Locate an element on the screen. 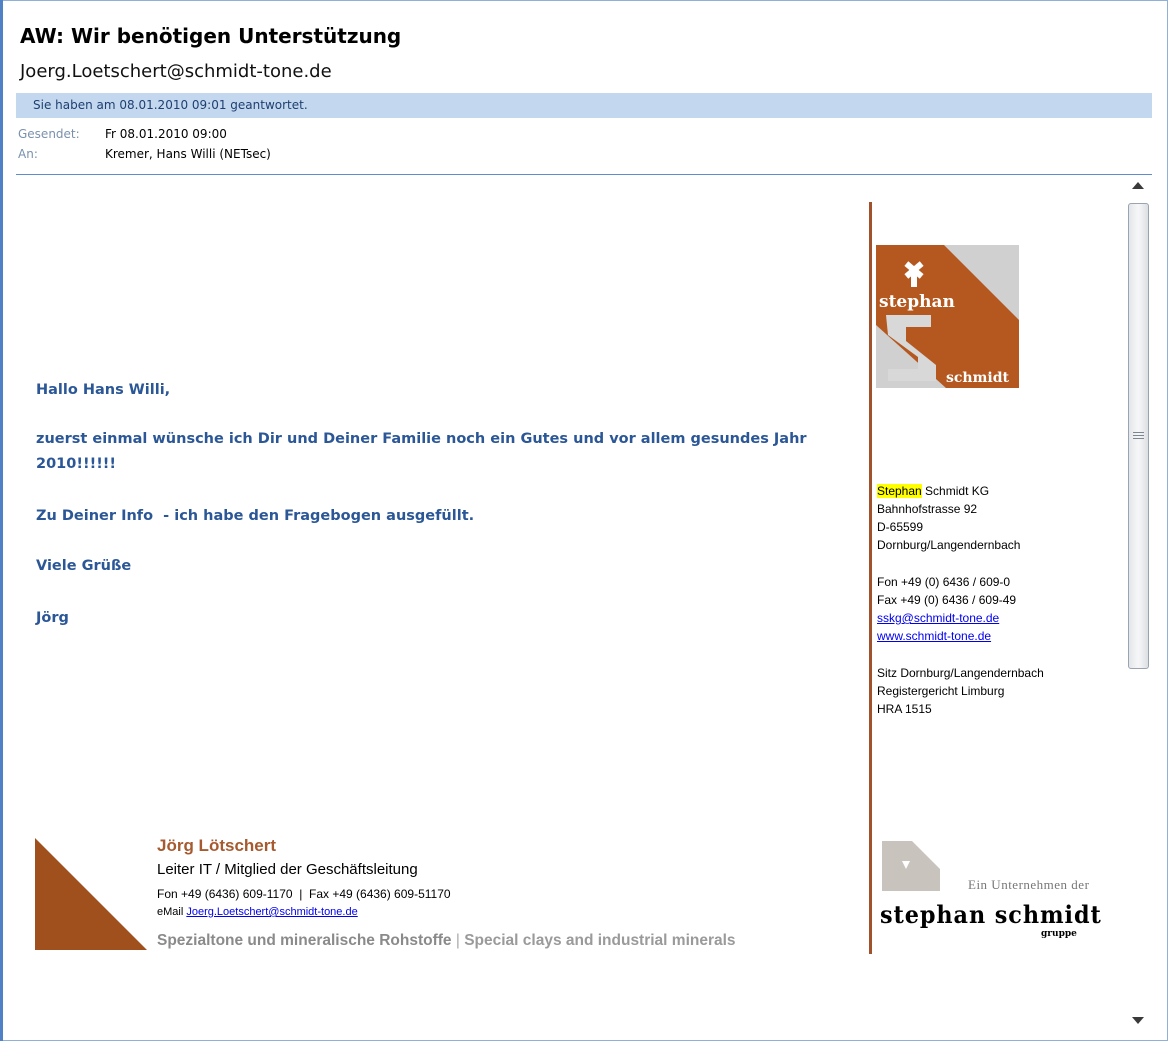 This screenshot has width=1168, height=1041. window-left-border is located at coordinates (1, 520).